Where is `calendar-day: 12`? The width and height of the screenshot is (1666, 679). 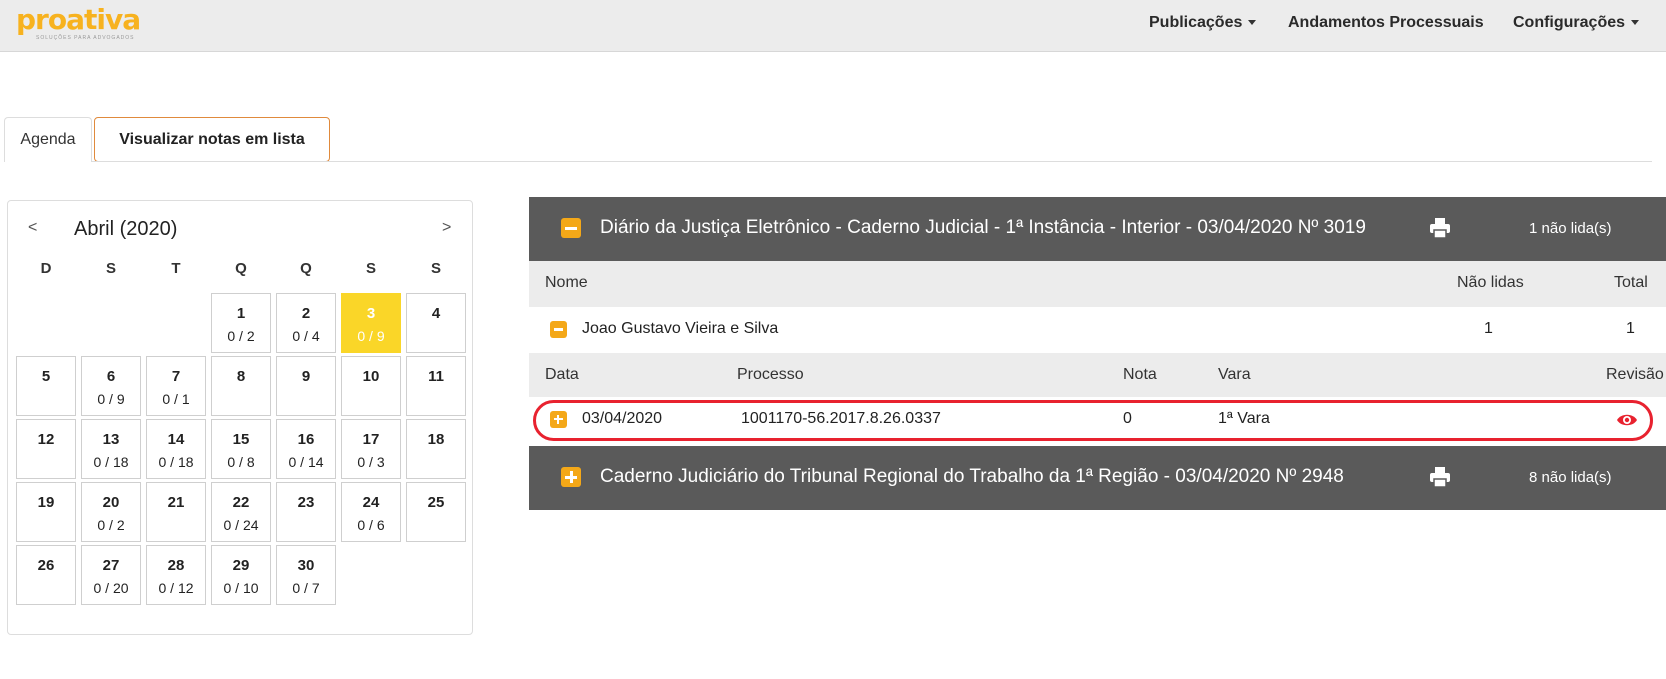 calendar-day: 12 is located at coordinates (46, 449).